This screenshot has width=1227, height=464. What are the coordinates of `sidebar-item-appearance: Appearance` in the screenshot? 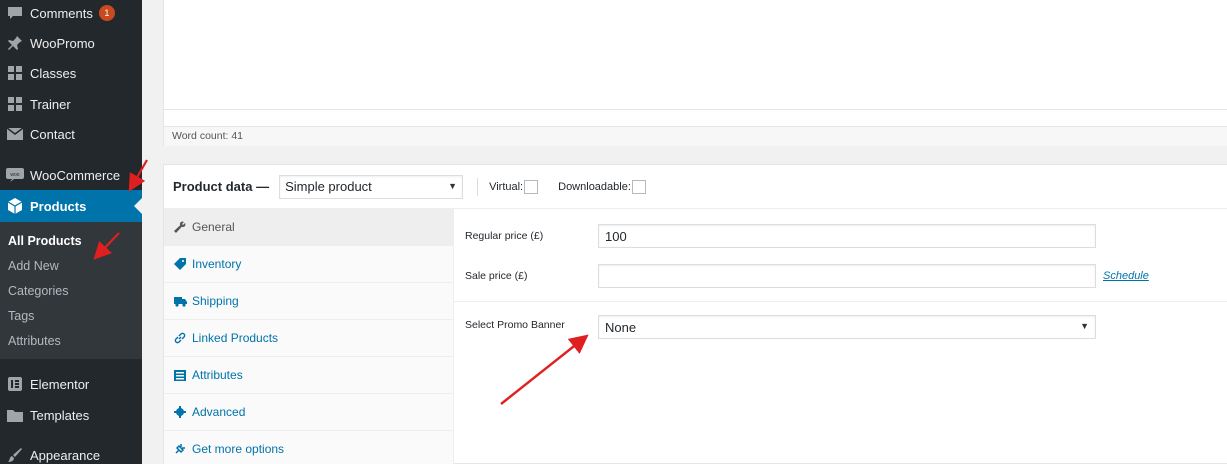 It's located at (71, 452).